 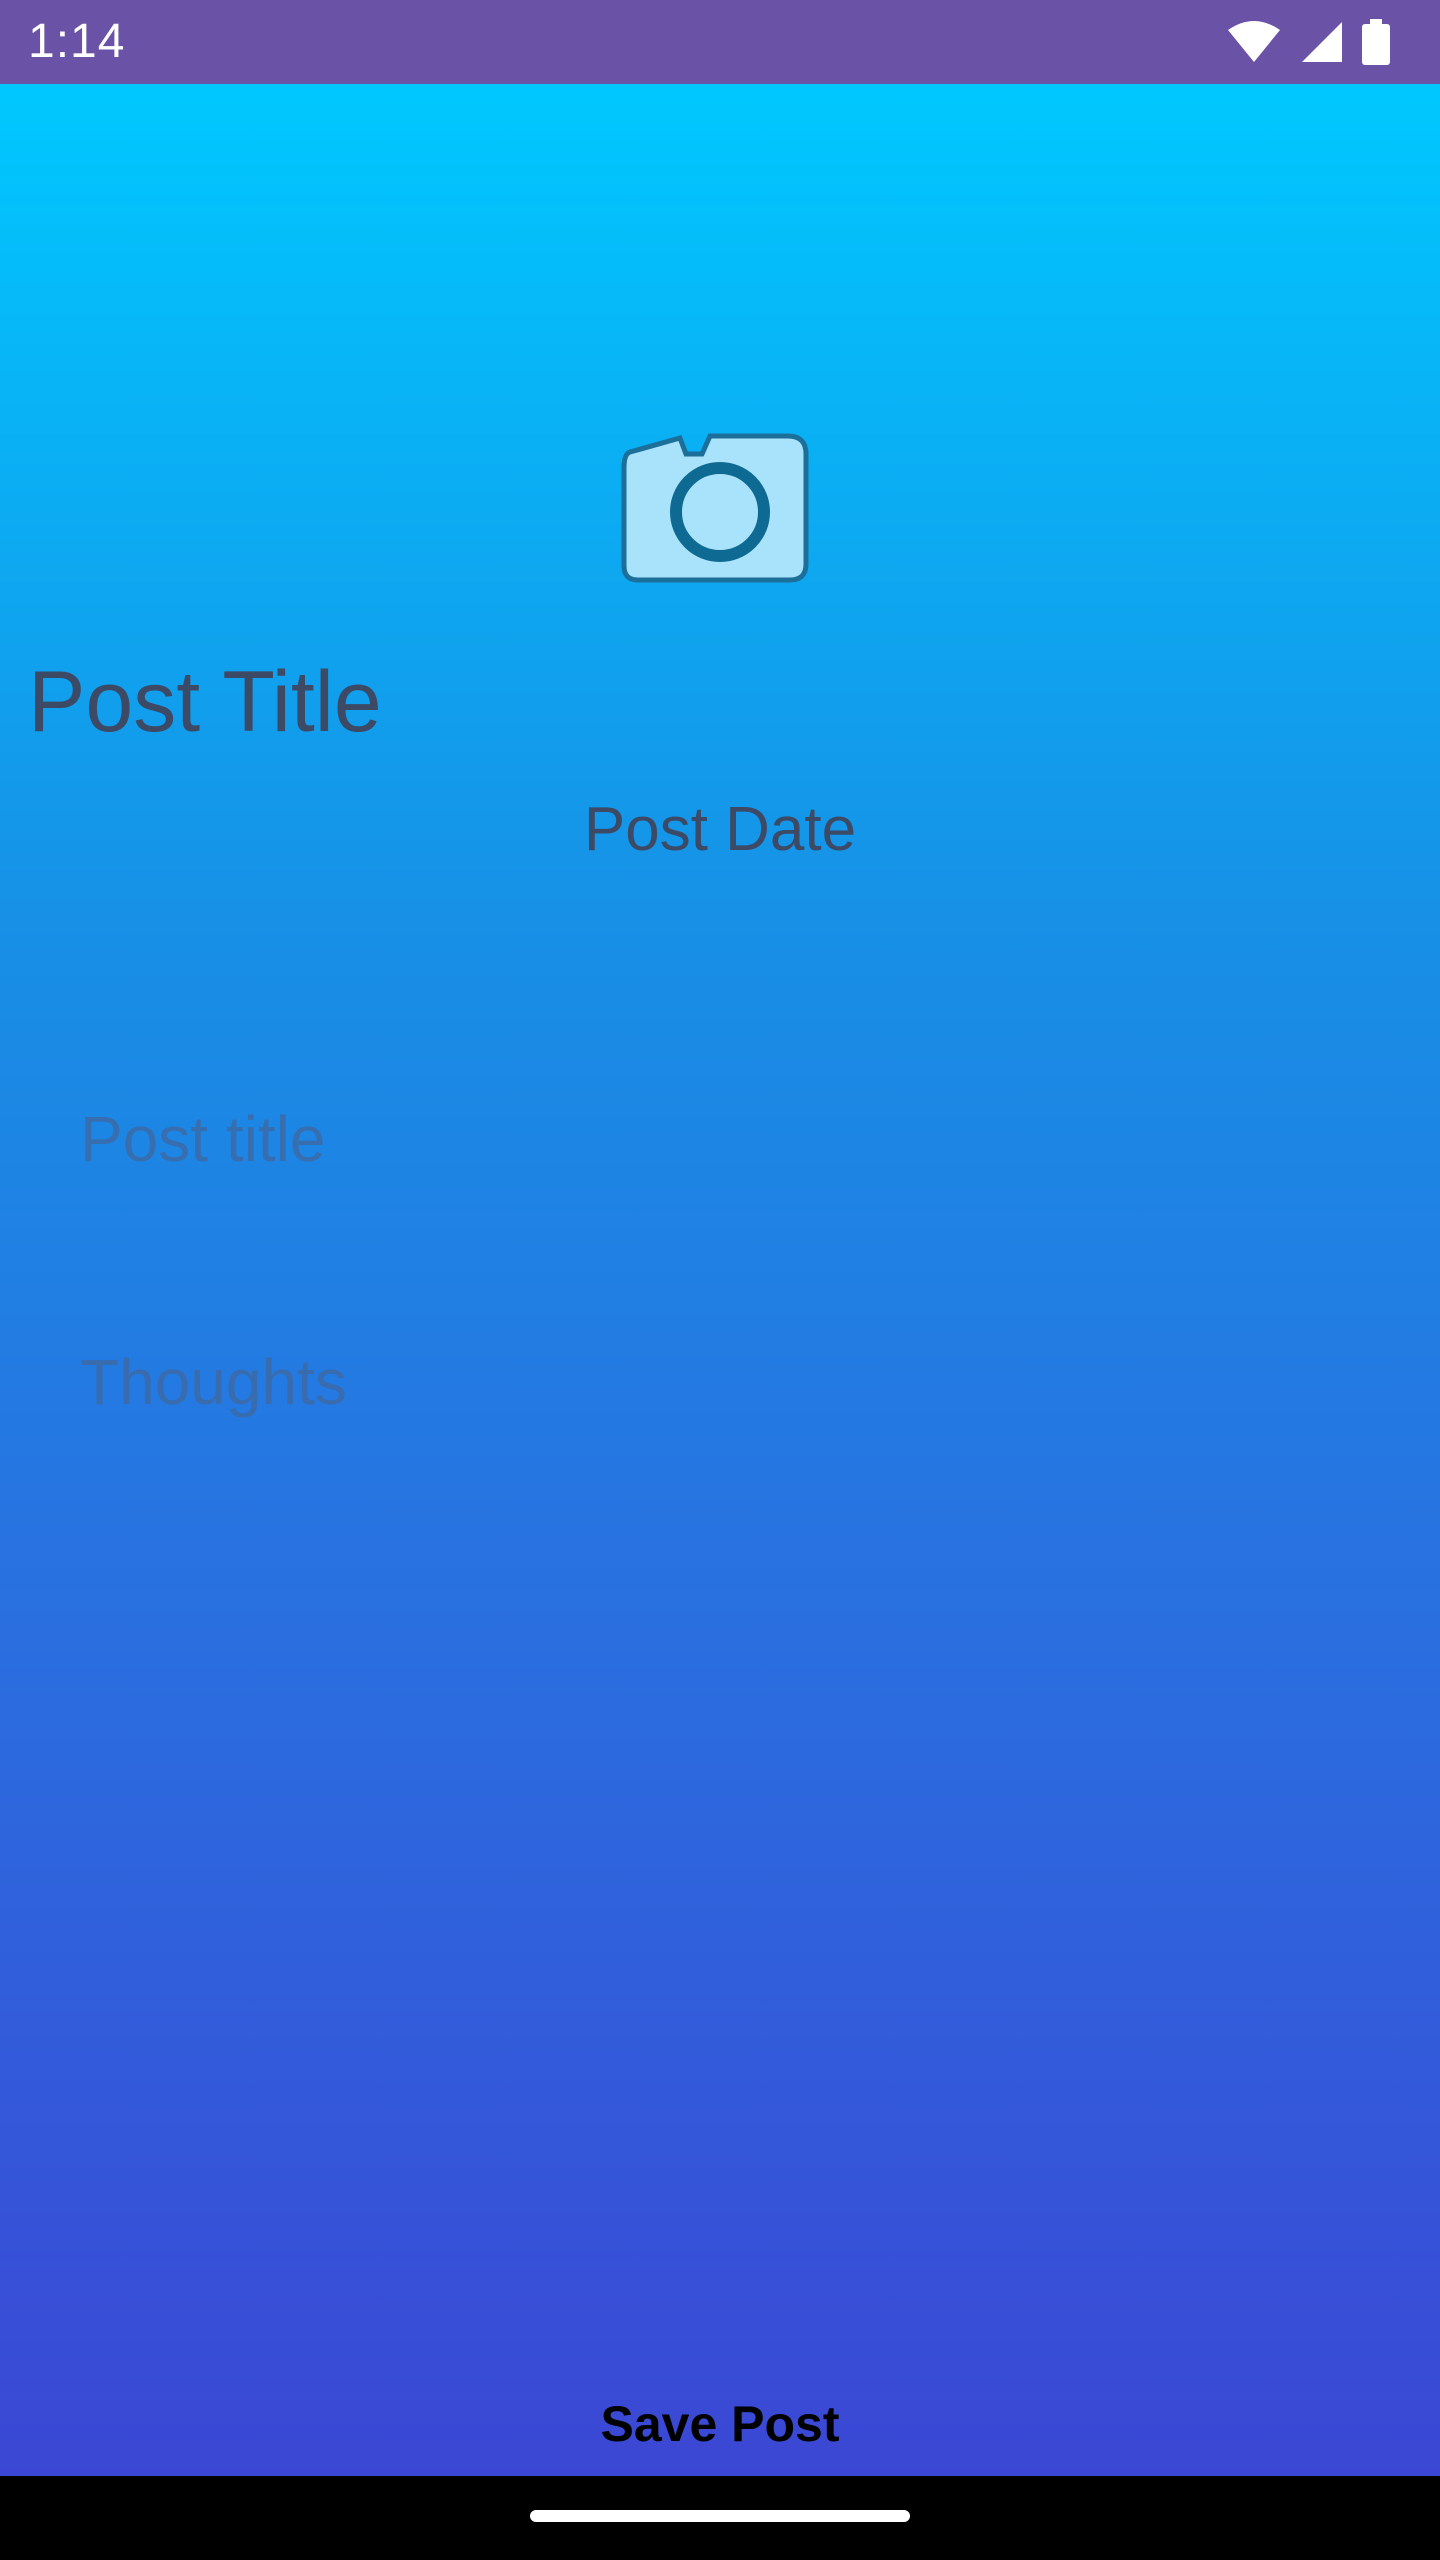 I want to click on save-post-button: Save Post, so click(x=720, y=2424).